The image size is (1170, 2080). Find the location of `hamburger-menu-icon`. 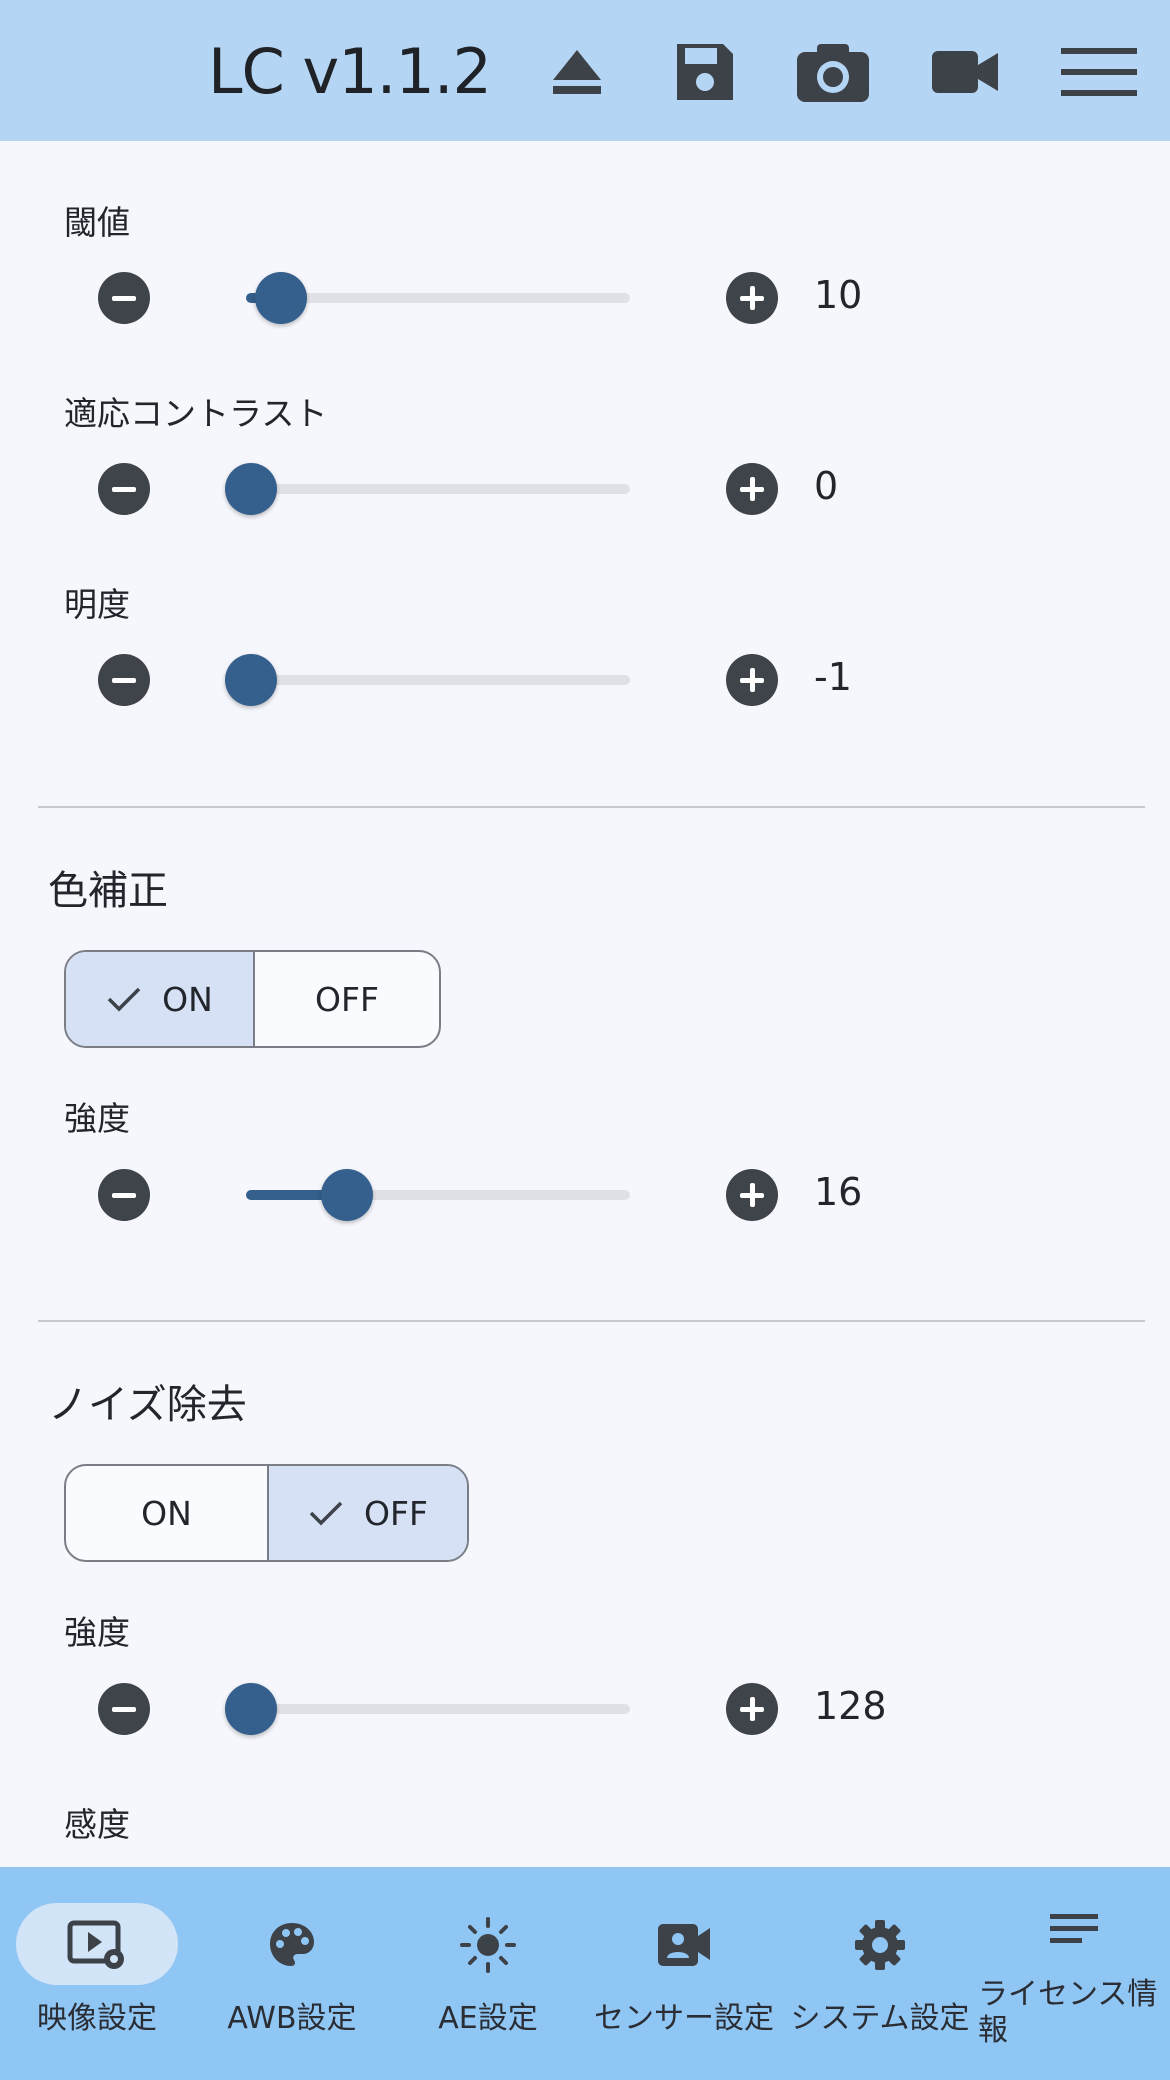

hamburger-menu-icon is located at coordinates (1099, 72).